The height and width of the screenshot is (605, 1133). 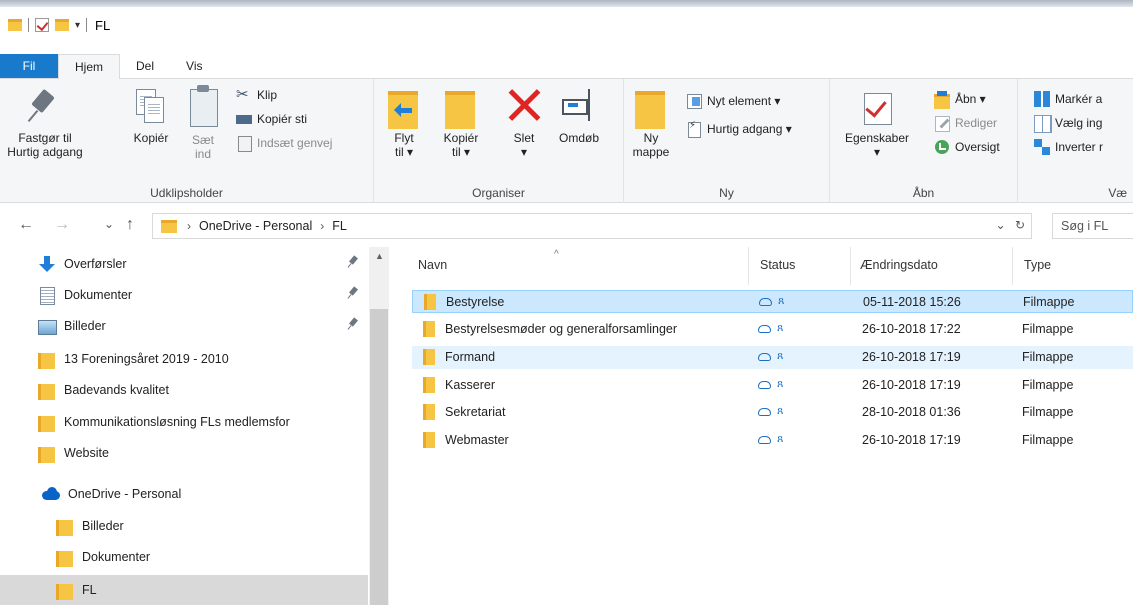 I want to click on nav-scrollbar: ▲, so click(x=379, y=426).